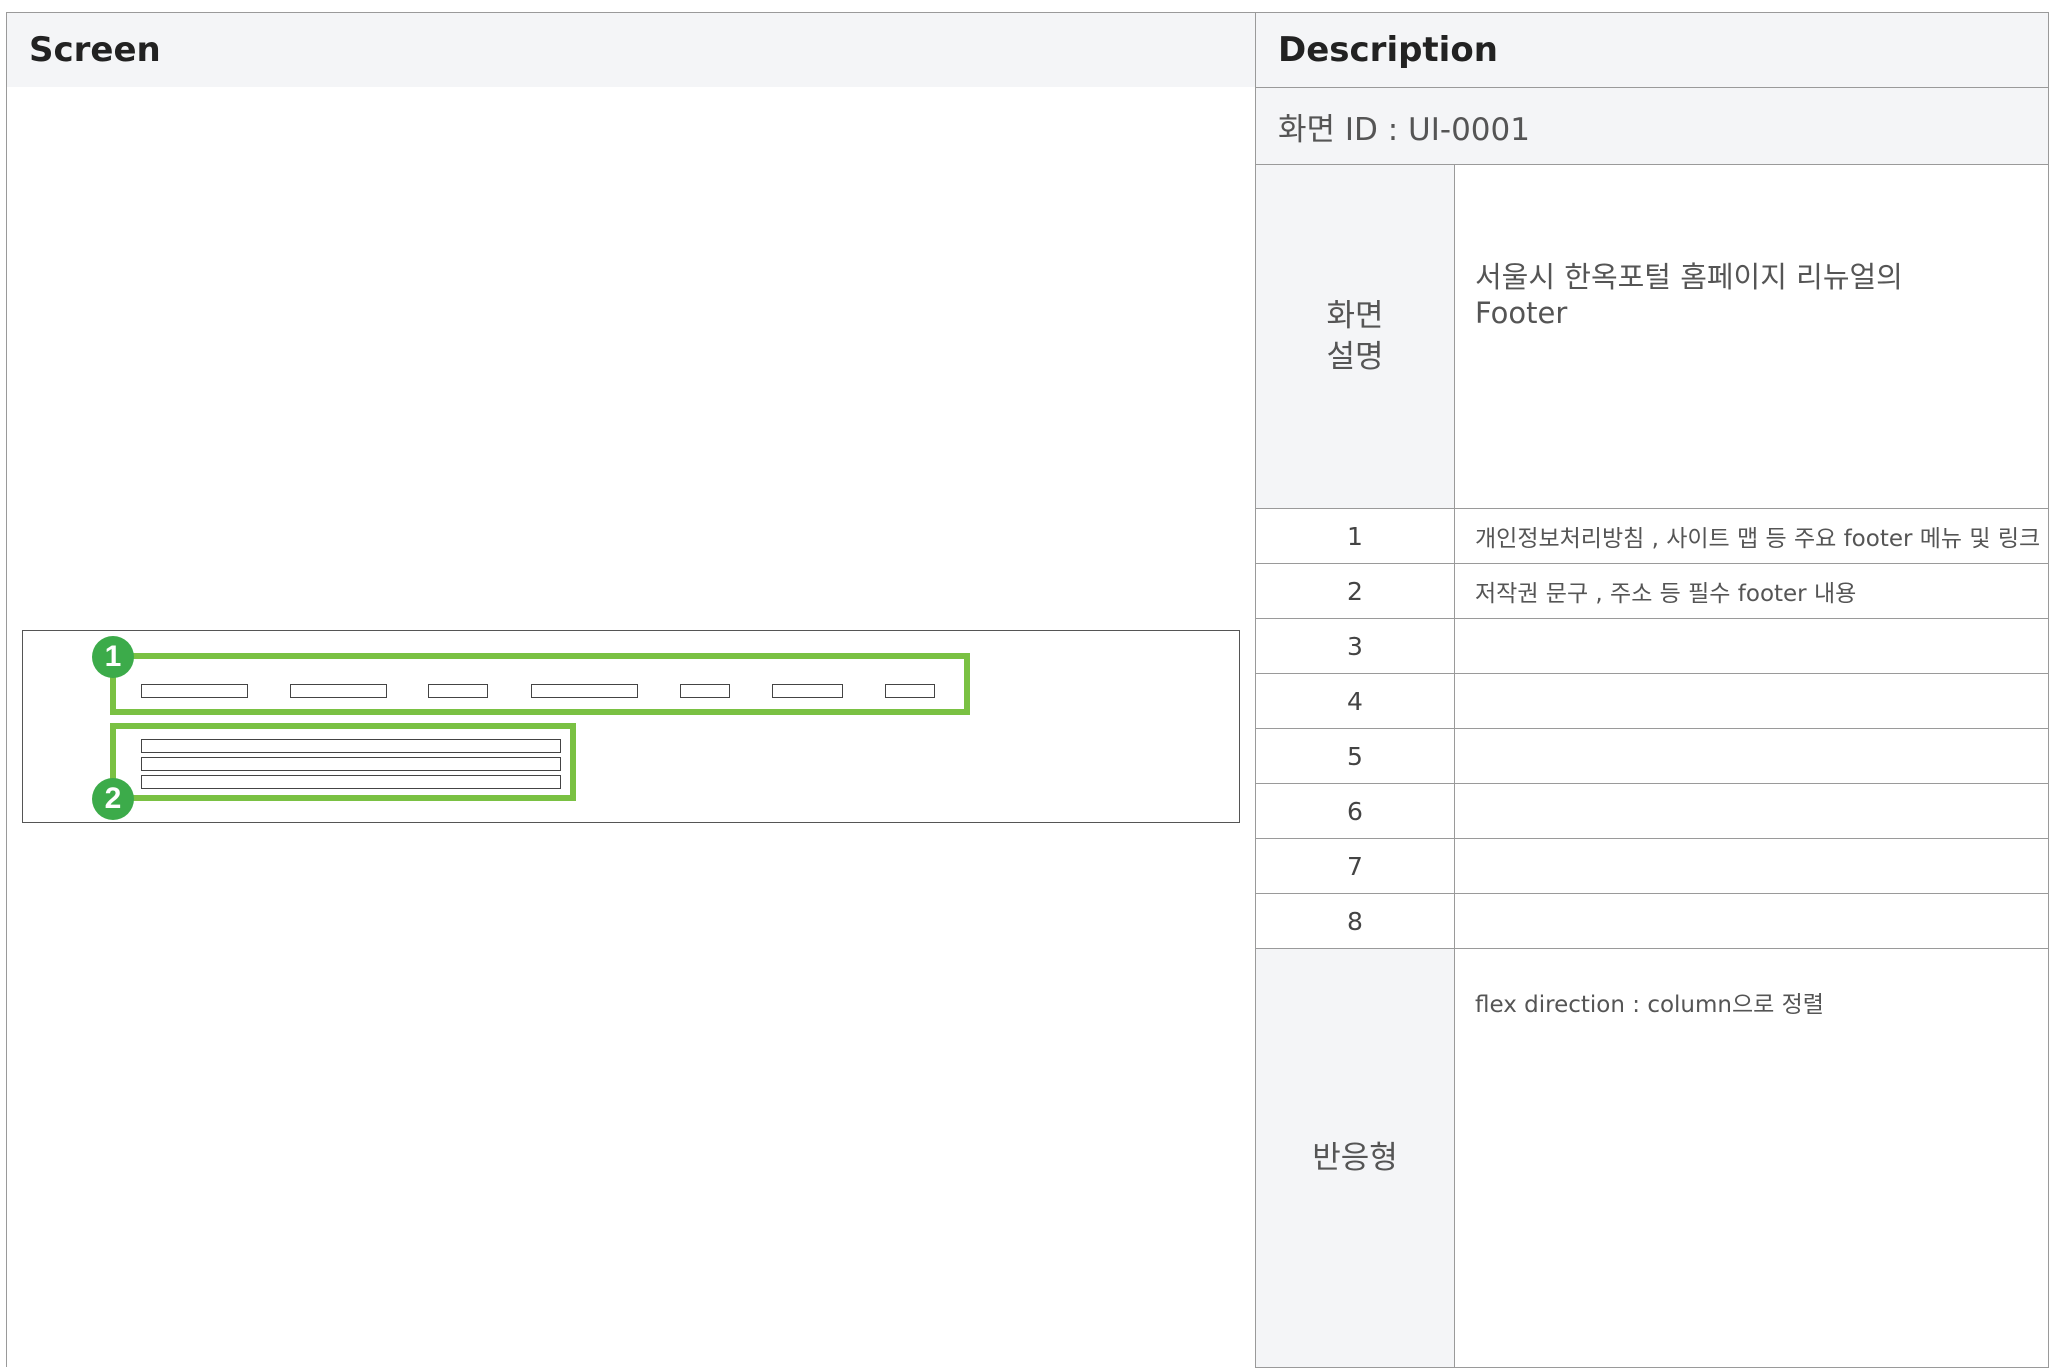 Image resolution: width=2058 pixels, height=1368 pixels. Describe the element at coordinates (113, 799) in the screenshot. I see `callout-badge-2: 2` at that location.